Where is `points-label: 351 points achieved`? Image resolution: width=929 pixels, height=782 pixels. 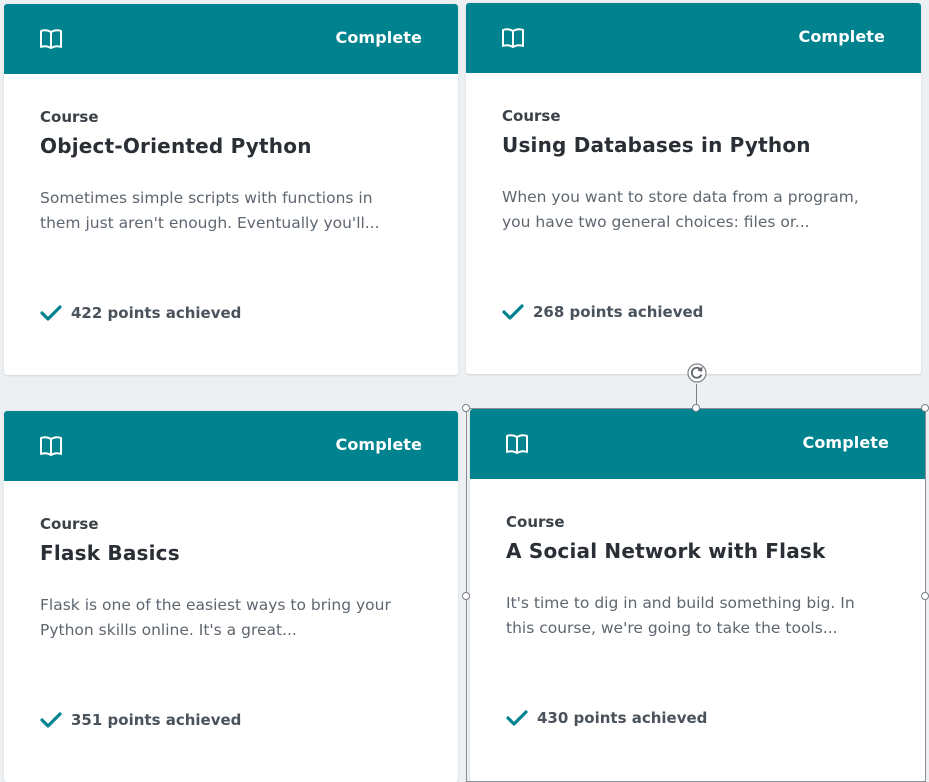
points-label: 351 points achieved is located at coordinates (156, 720).